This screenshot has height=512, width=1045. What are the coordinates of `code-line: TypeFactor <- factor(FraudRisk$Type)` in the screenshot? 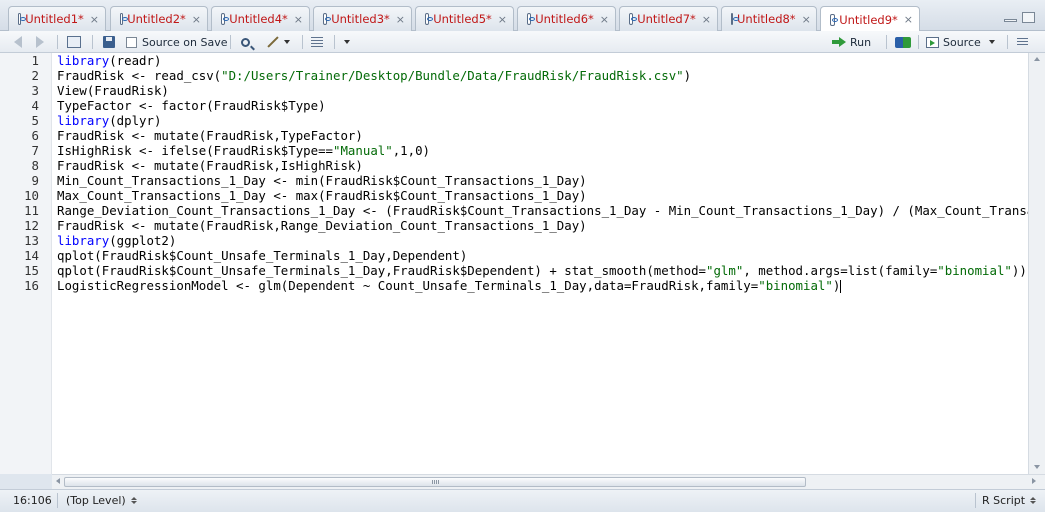 It's located at (191, 105).